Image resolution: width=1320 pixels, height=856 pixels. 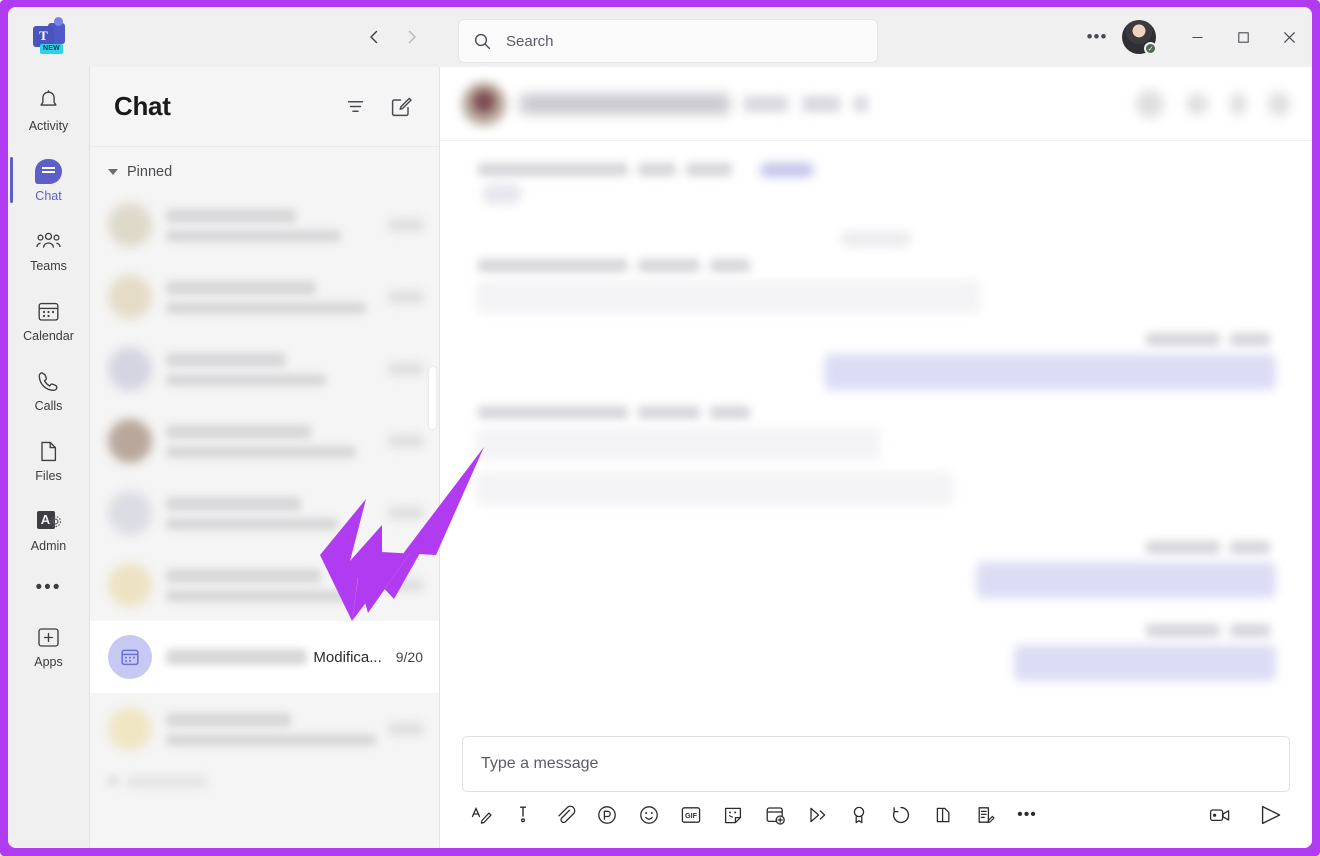 I want to click on close-button, so click(x=1289, y=37).